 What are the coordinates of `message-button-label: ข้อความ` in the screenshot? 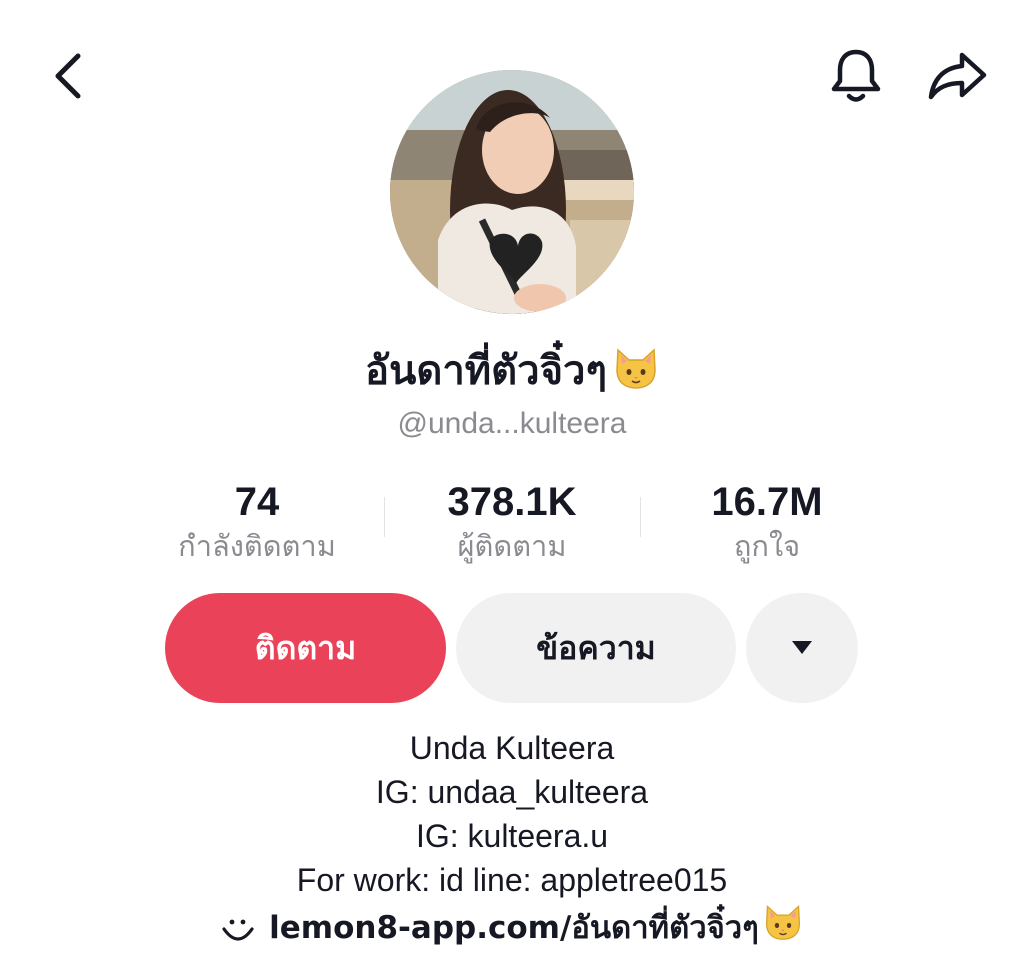 It's located at (596, 647).